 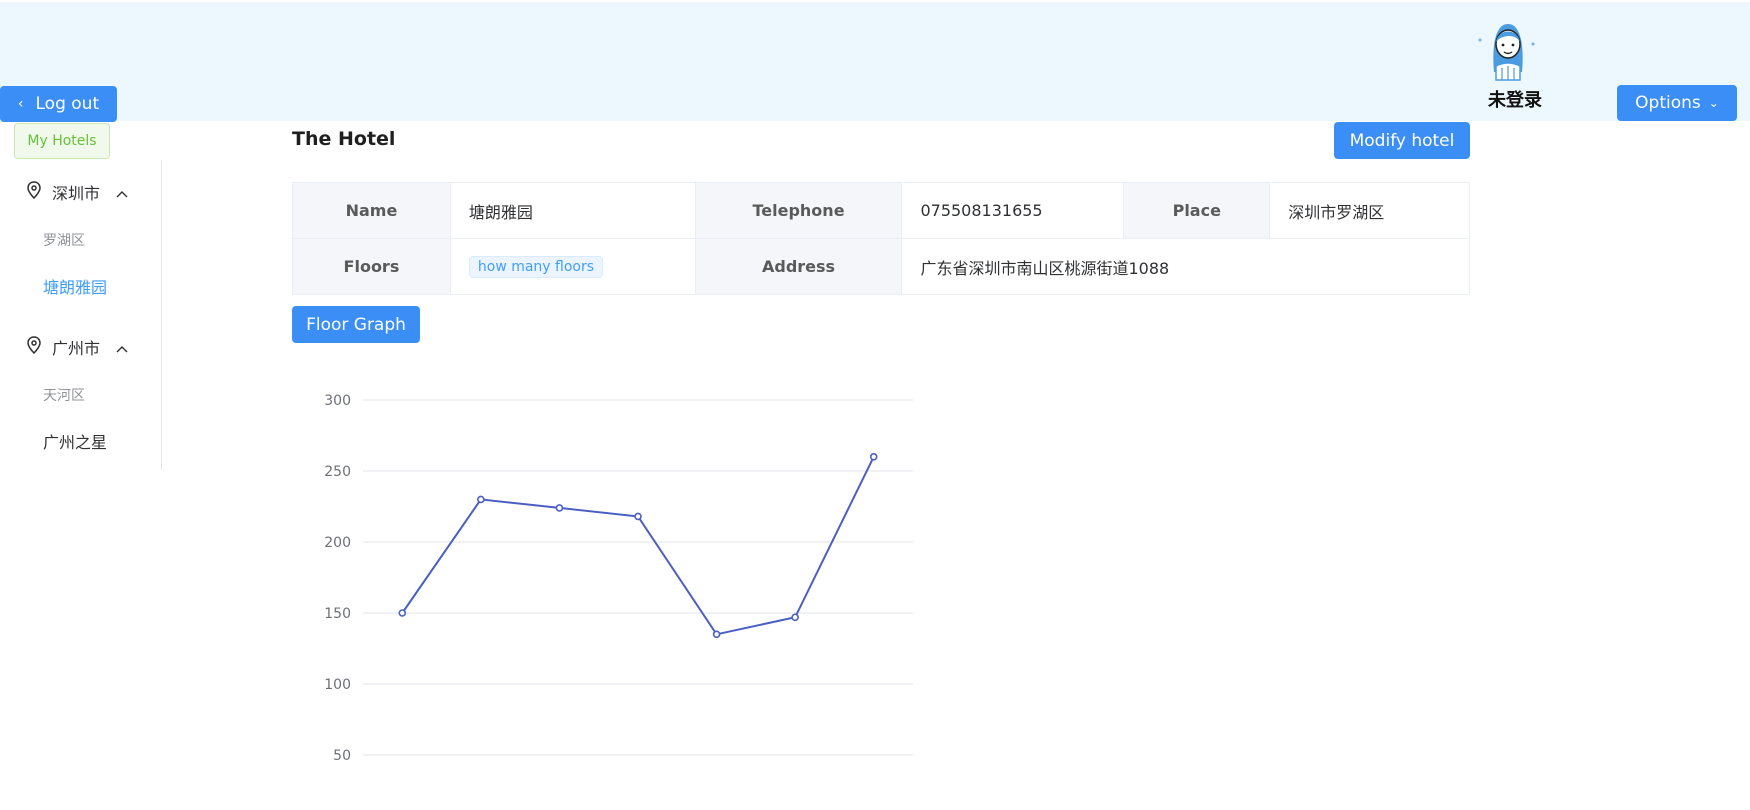 What do you see at coordinates (572, 210) in the screenshot?
I see `name-value: 塘朗雅园` at bounding box center [572, 210].